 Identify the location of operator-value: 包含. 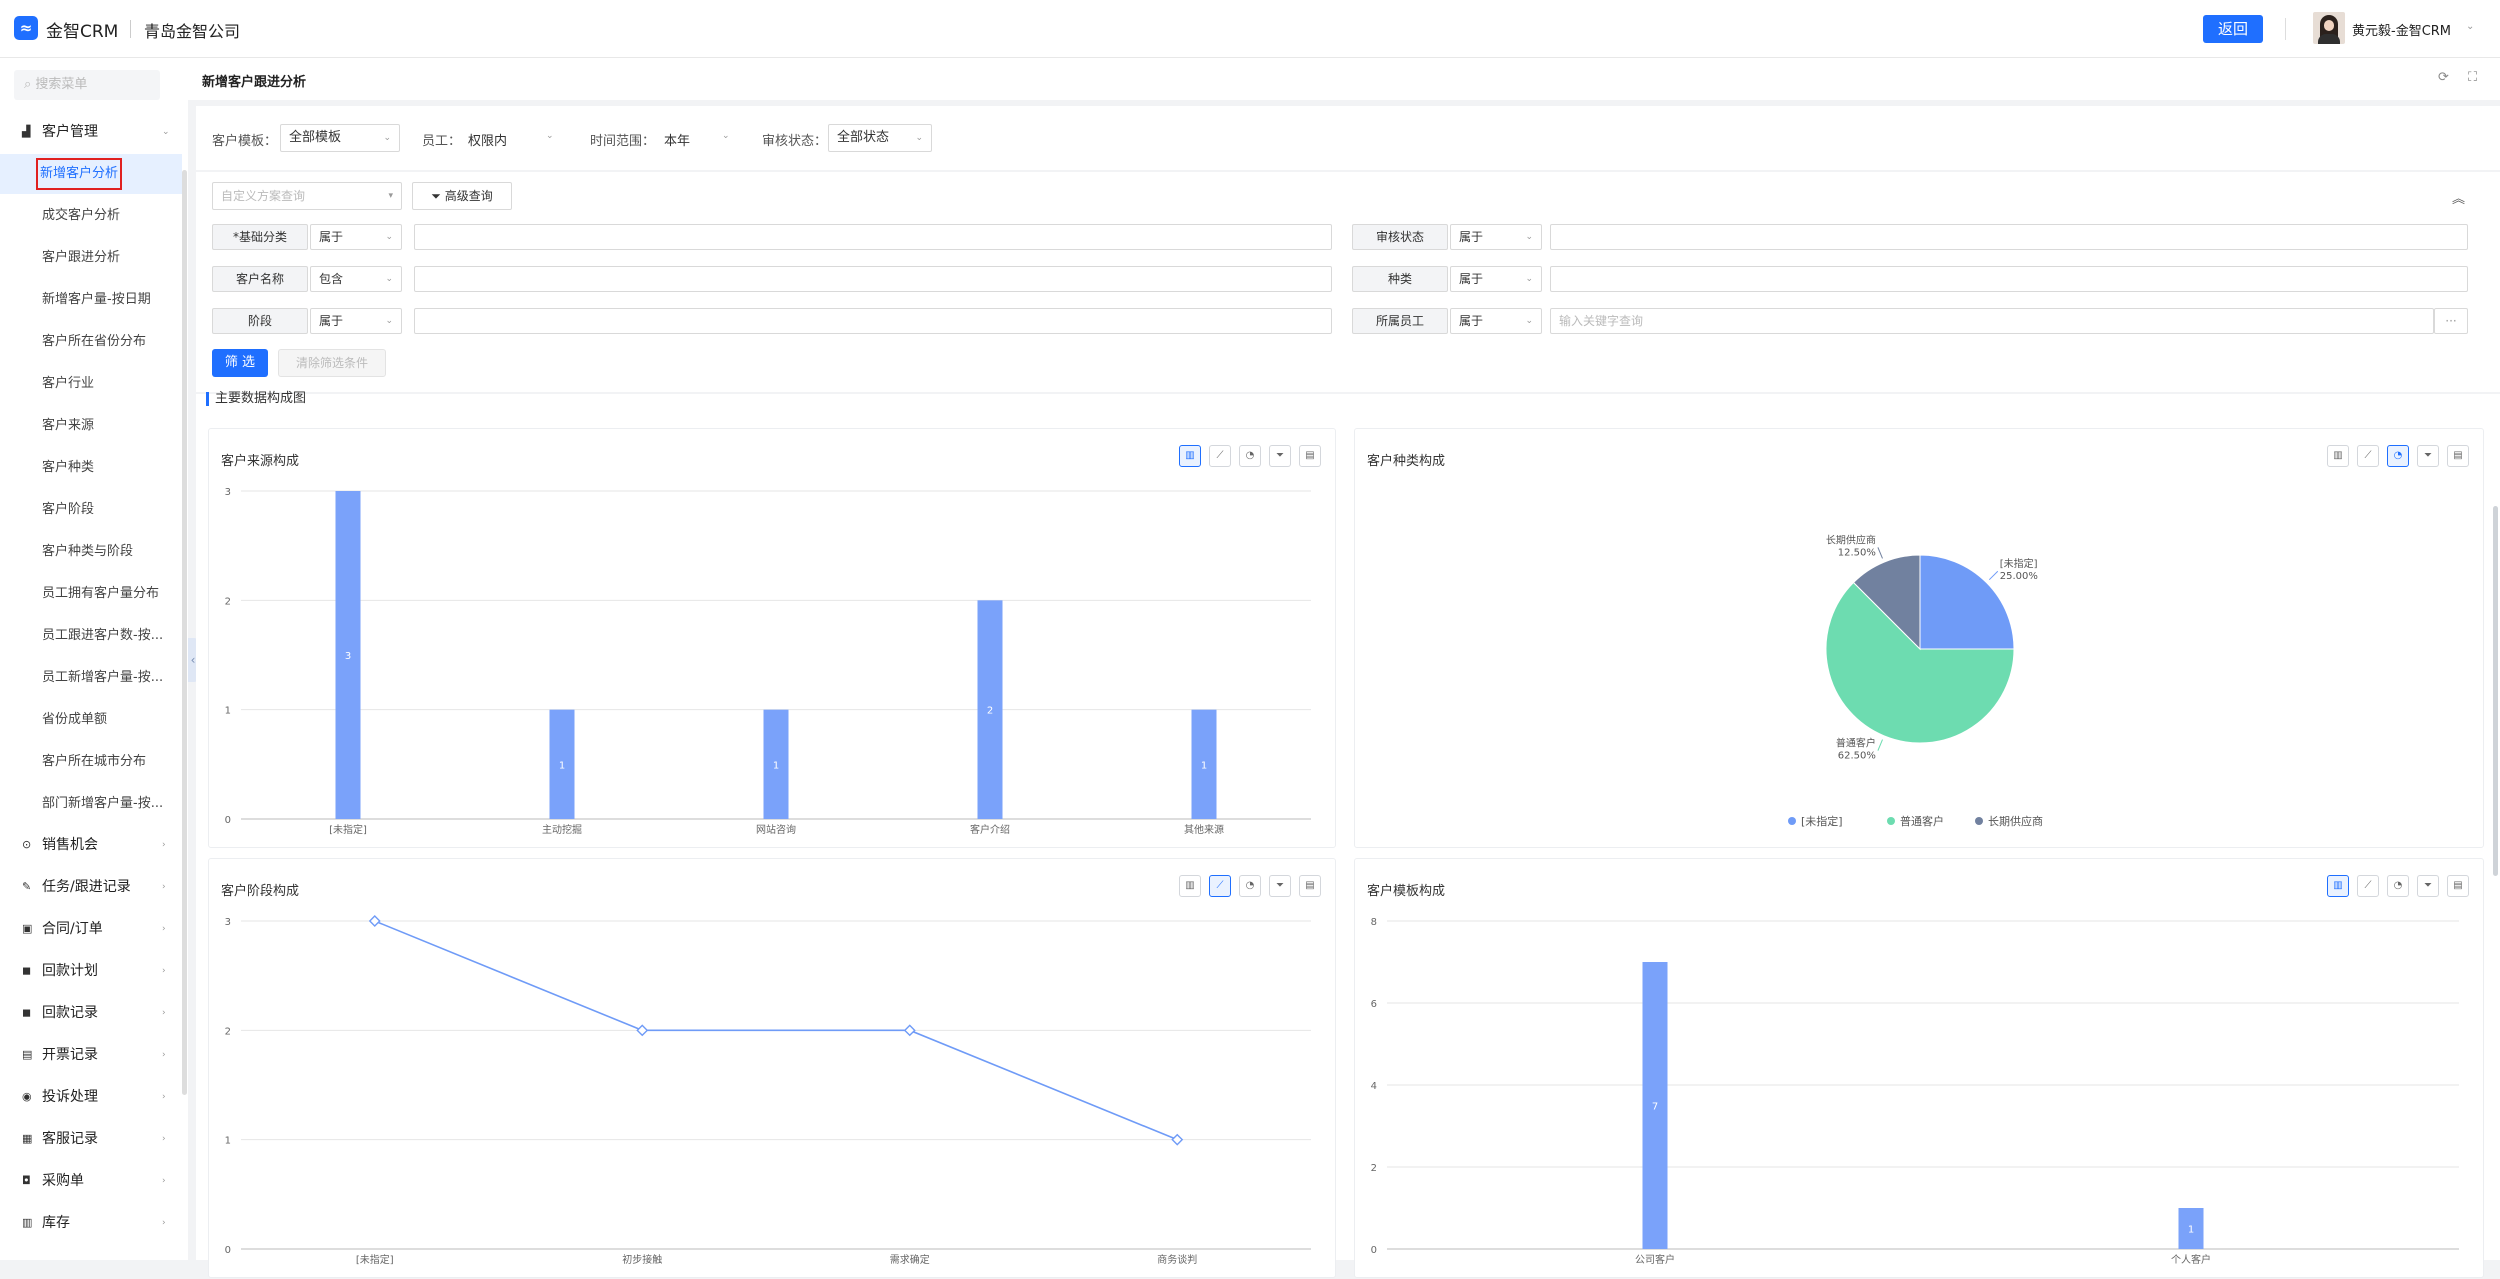
(331, 279).